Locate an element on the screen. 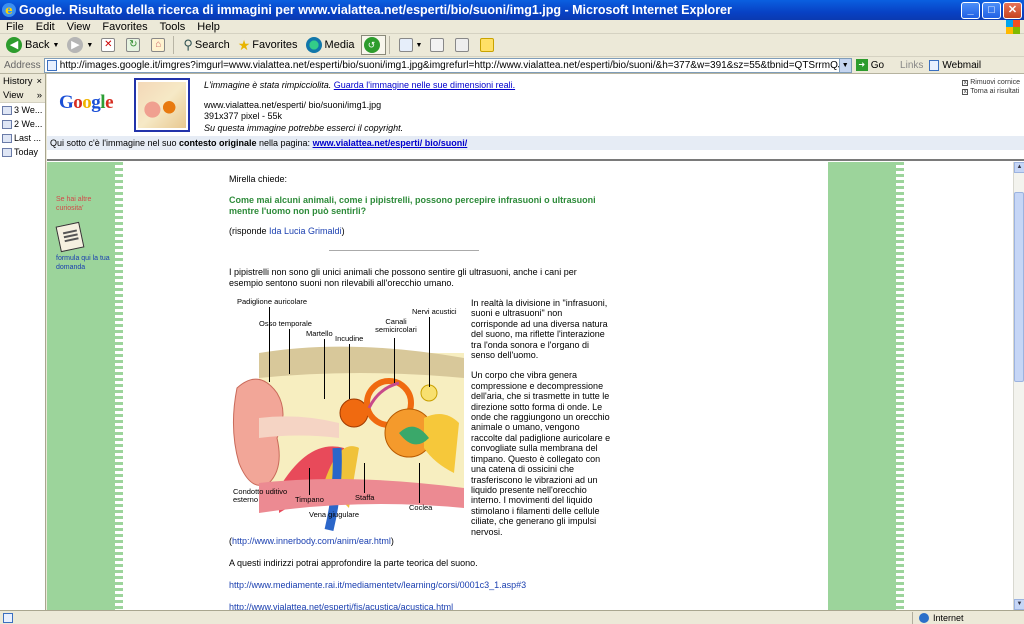  answer-suffix: ) is located at coordinates (343, 231).